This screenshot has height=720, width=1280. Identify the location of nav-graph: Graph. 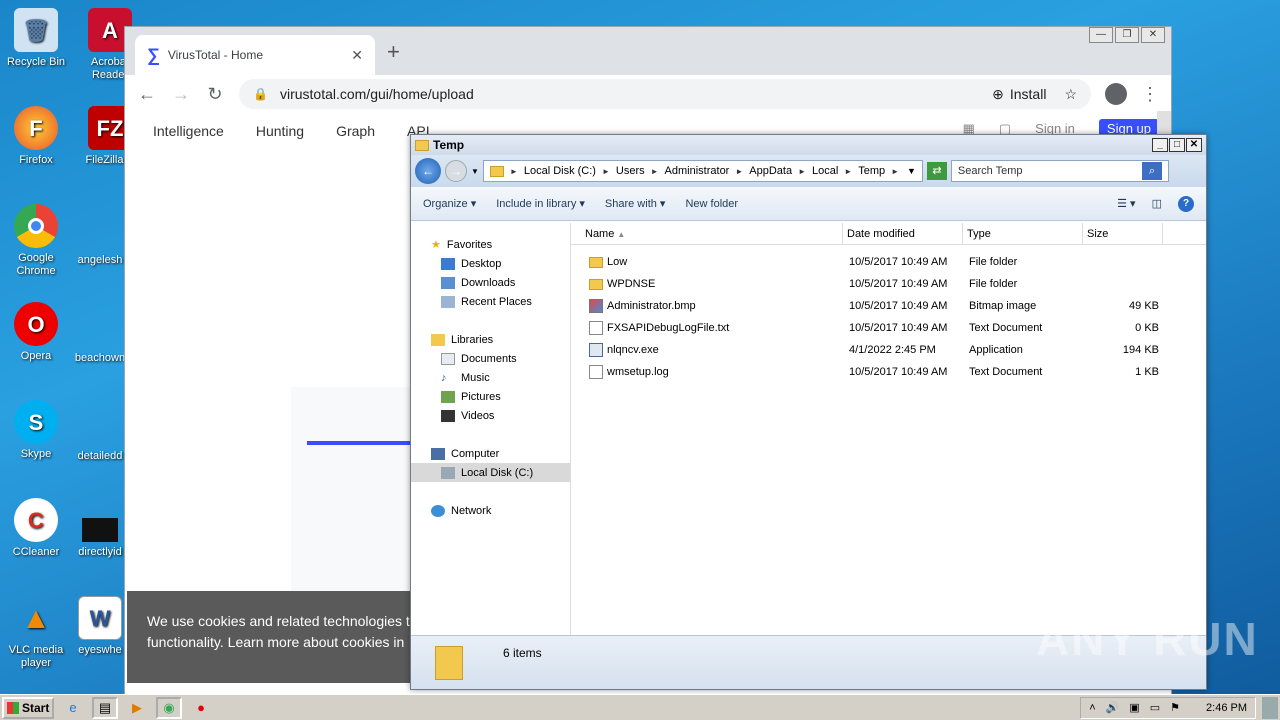
(355, 131).